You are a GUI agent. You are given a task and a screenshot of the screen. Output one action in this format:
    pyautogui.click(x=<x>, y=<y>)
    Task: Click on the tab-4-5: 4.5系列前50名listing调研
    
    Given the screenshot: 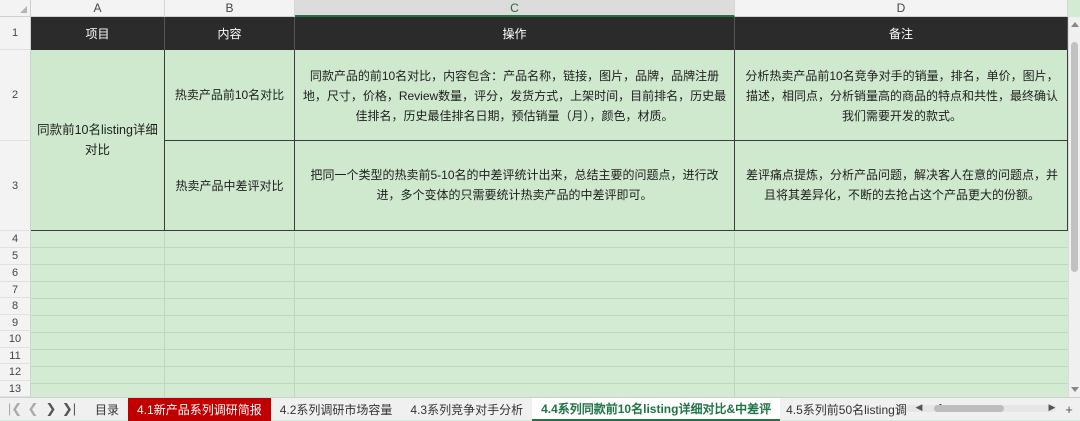 What is the action you would take?
    pyautogui.click(x=843, y=409)
    